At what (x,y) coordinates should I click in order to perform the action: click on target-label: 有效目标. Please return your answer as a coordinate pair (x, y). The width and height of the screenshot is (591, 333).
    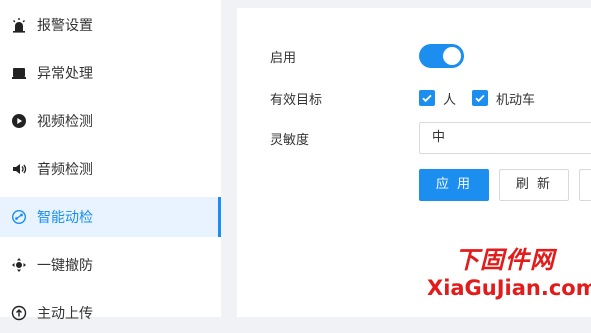
    Looking at the image, I should click on (296, 100).